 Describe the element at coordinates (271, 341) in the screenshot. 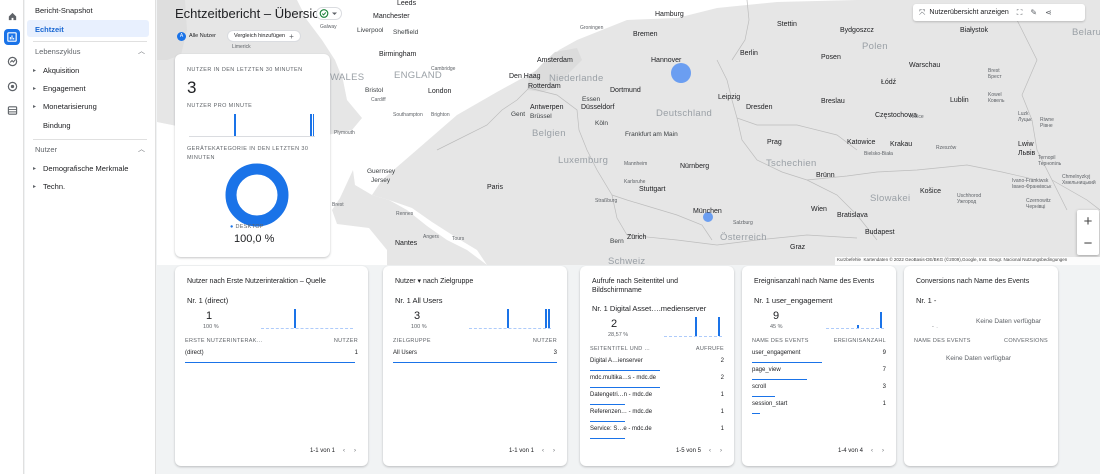

I see `card-table-header: ERSTE NUTZERINTERAK… NUTZER` at that location.